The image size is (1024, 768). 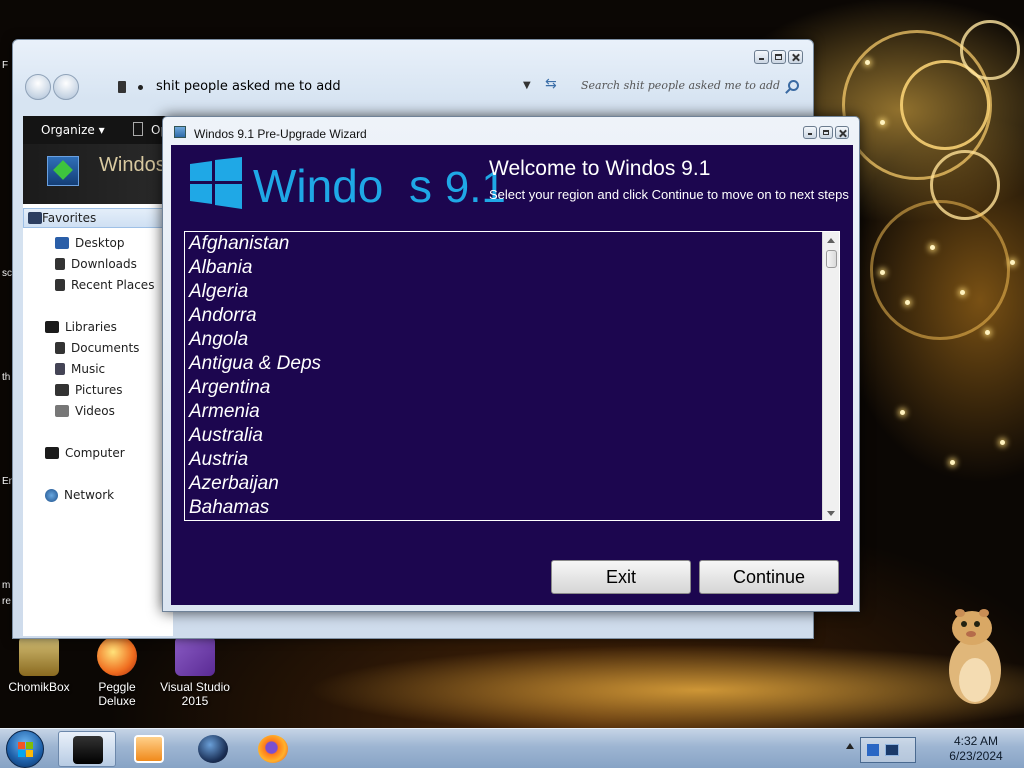 I want to click on folder-header: Windos, so click(x=98, y=174).